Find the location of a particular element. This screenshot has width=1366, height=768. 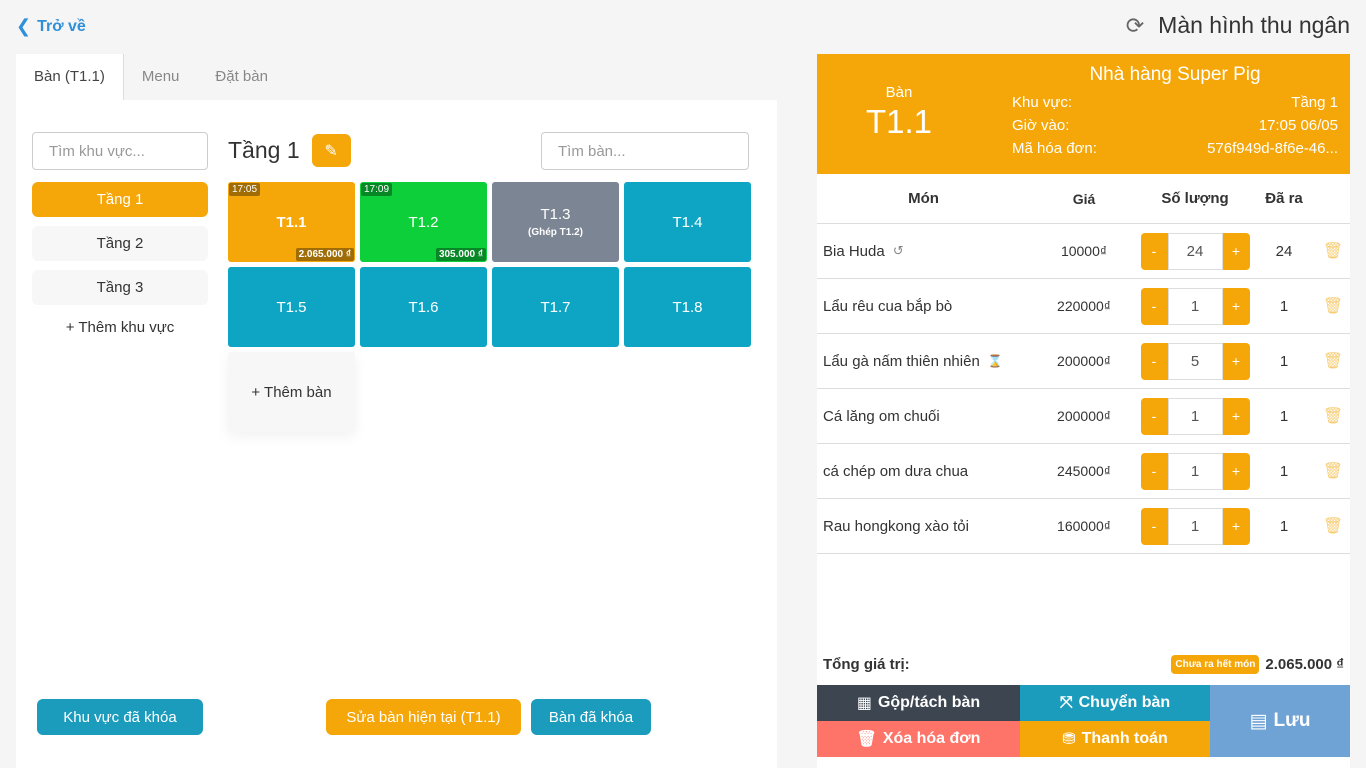

merge-split-button: ▦ Gộp/tách bàn is located at coordinates (918, 703).